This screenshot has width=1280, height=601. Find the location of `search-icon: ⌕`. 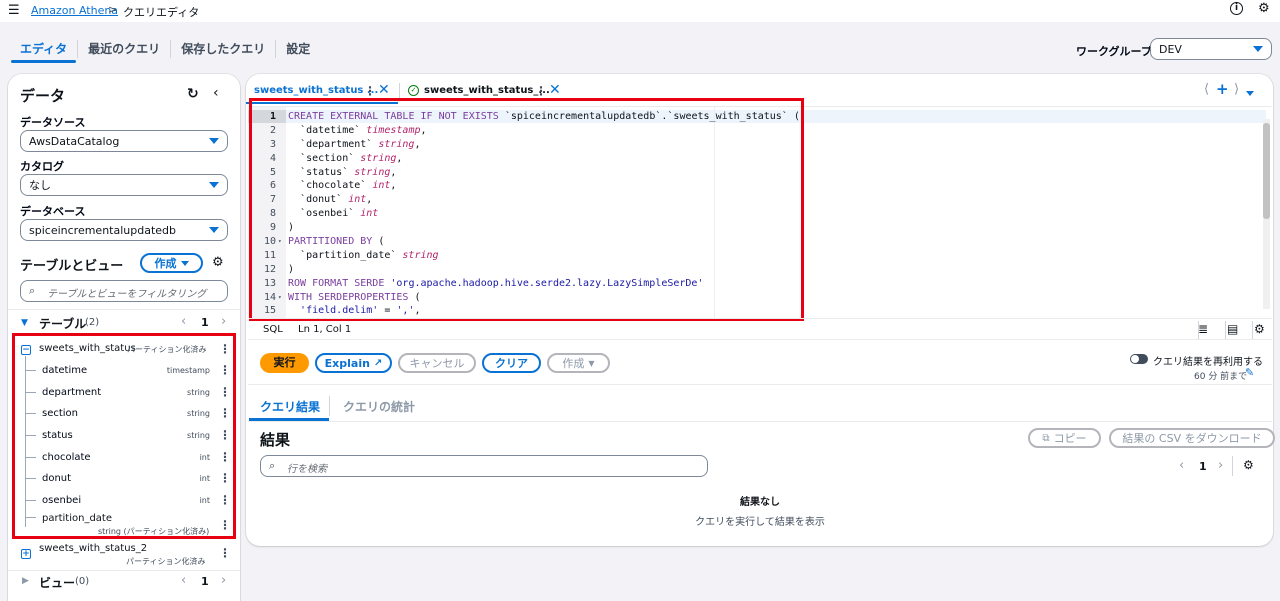

search-icon: ⌕ is located at coordinates (32, 290).